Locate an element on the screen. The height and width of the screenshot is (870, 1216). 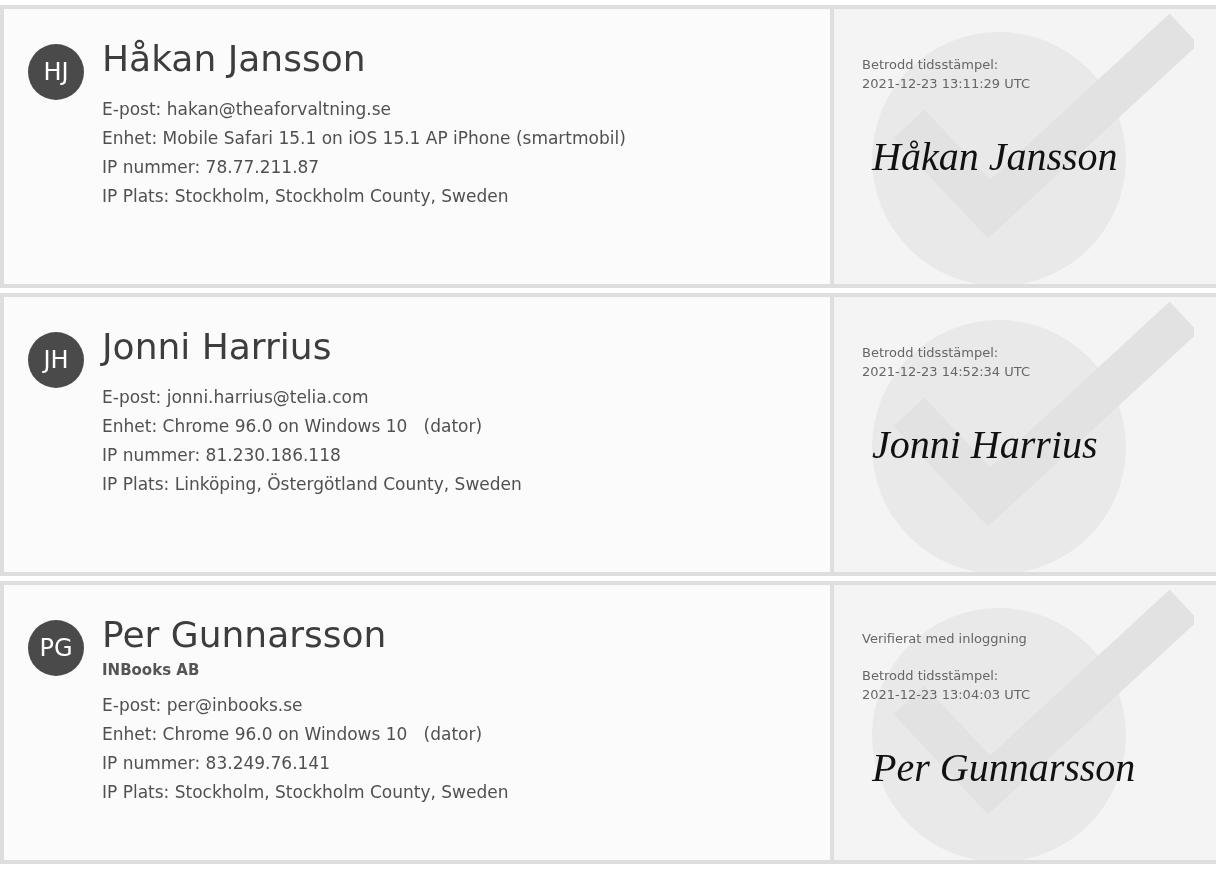
signer-name: Håkan Jansson is located at coordinates (234, 59).